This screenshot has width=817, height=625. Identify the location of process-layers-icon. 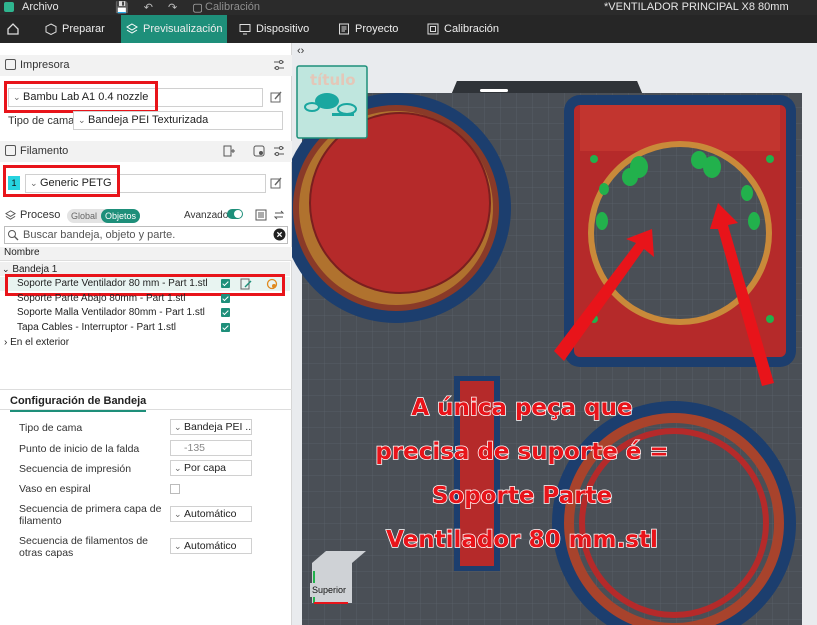
(10, 215).